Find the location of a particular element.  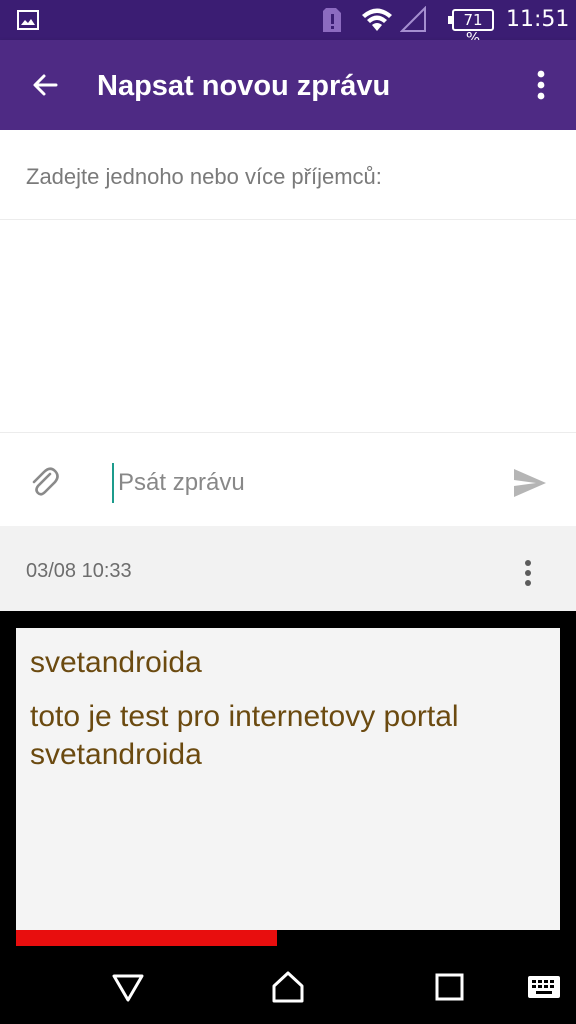

status-bar: 71 % 11:51 is located at coordinates (288, 23).